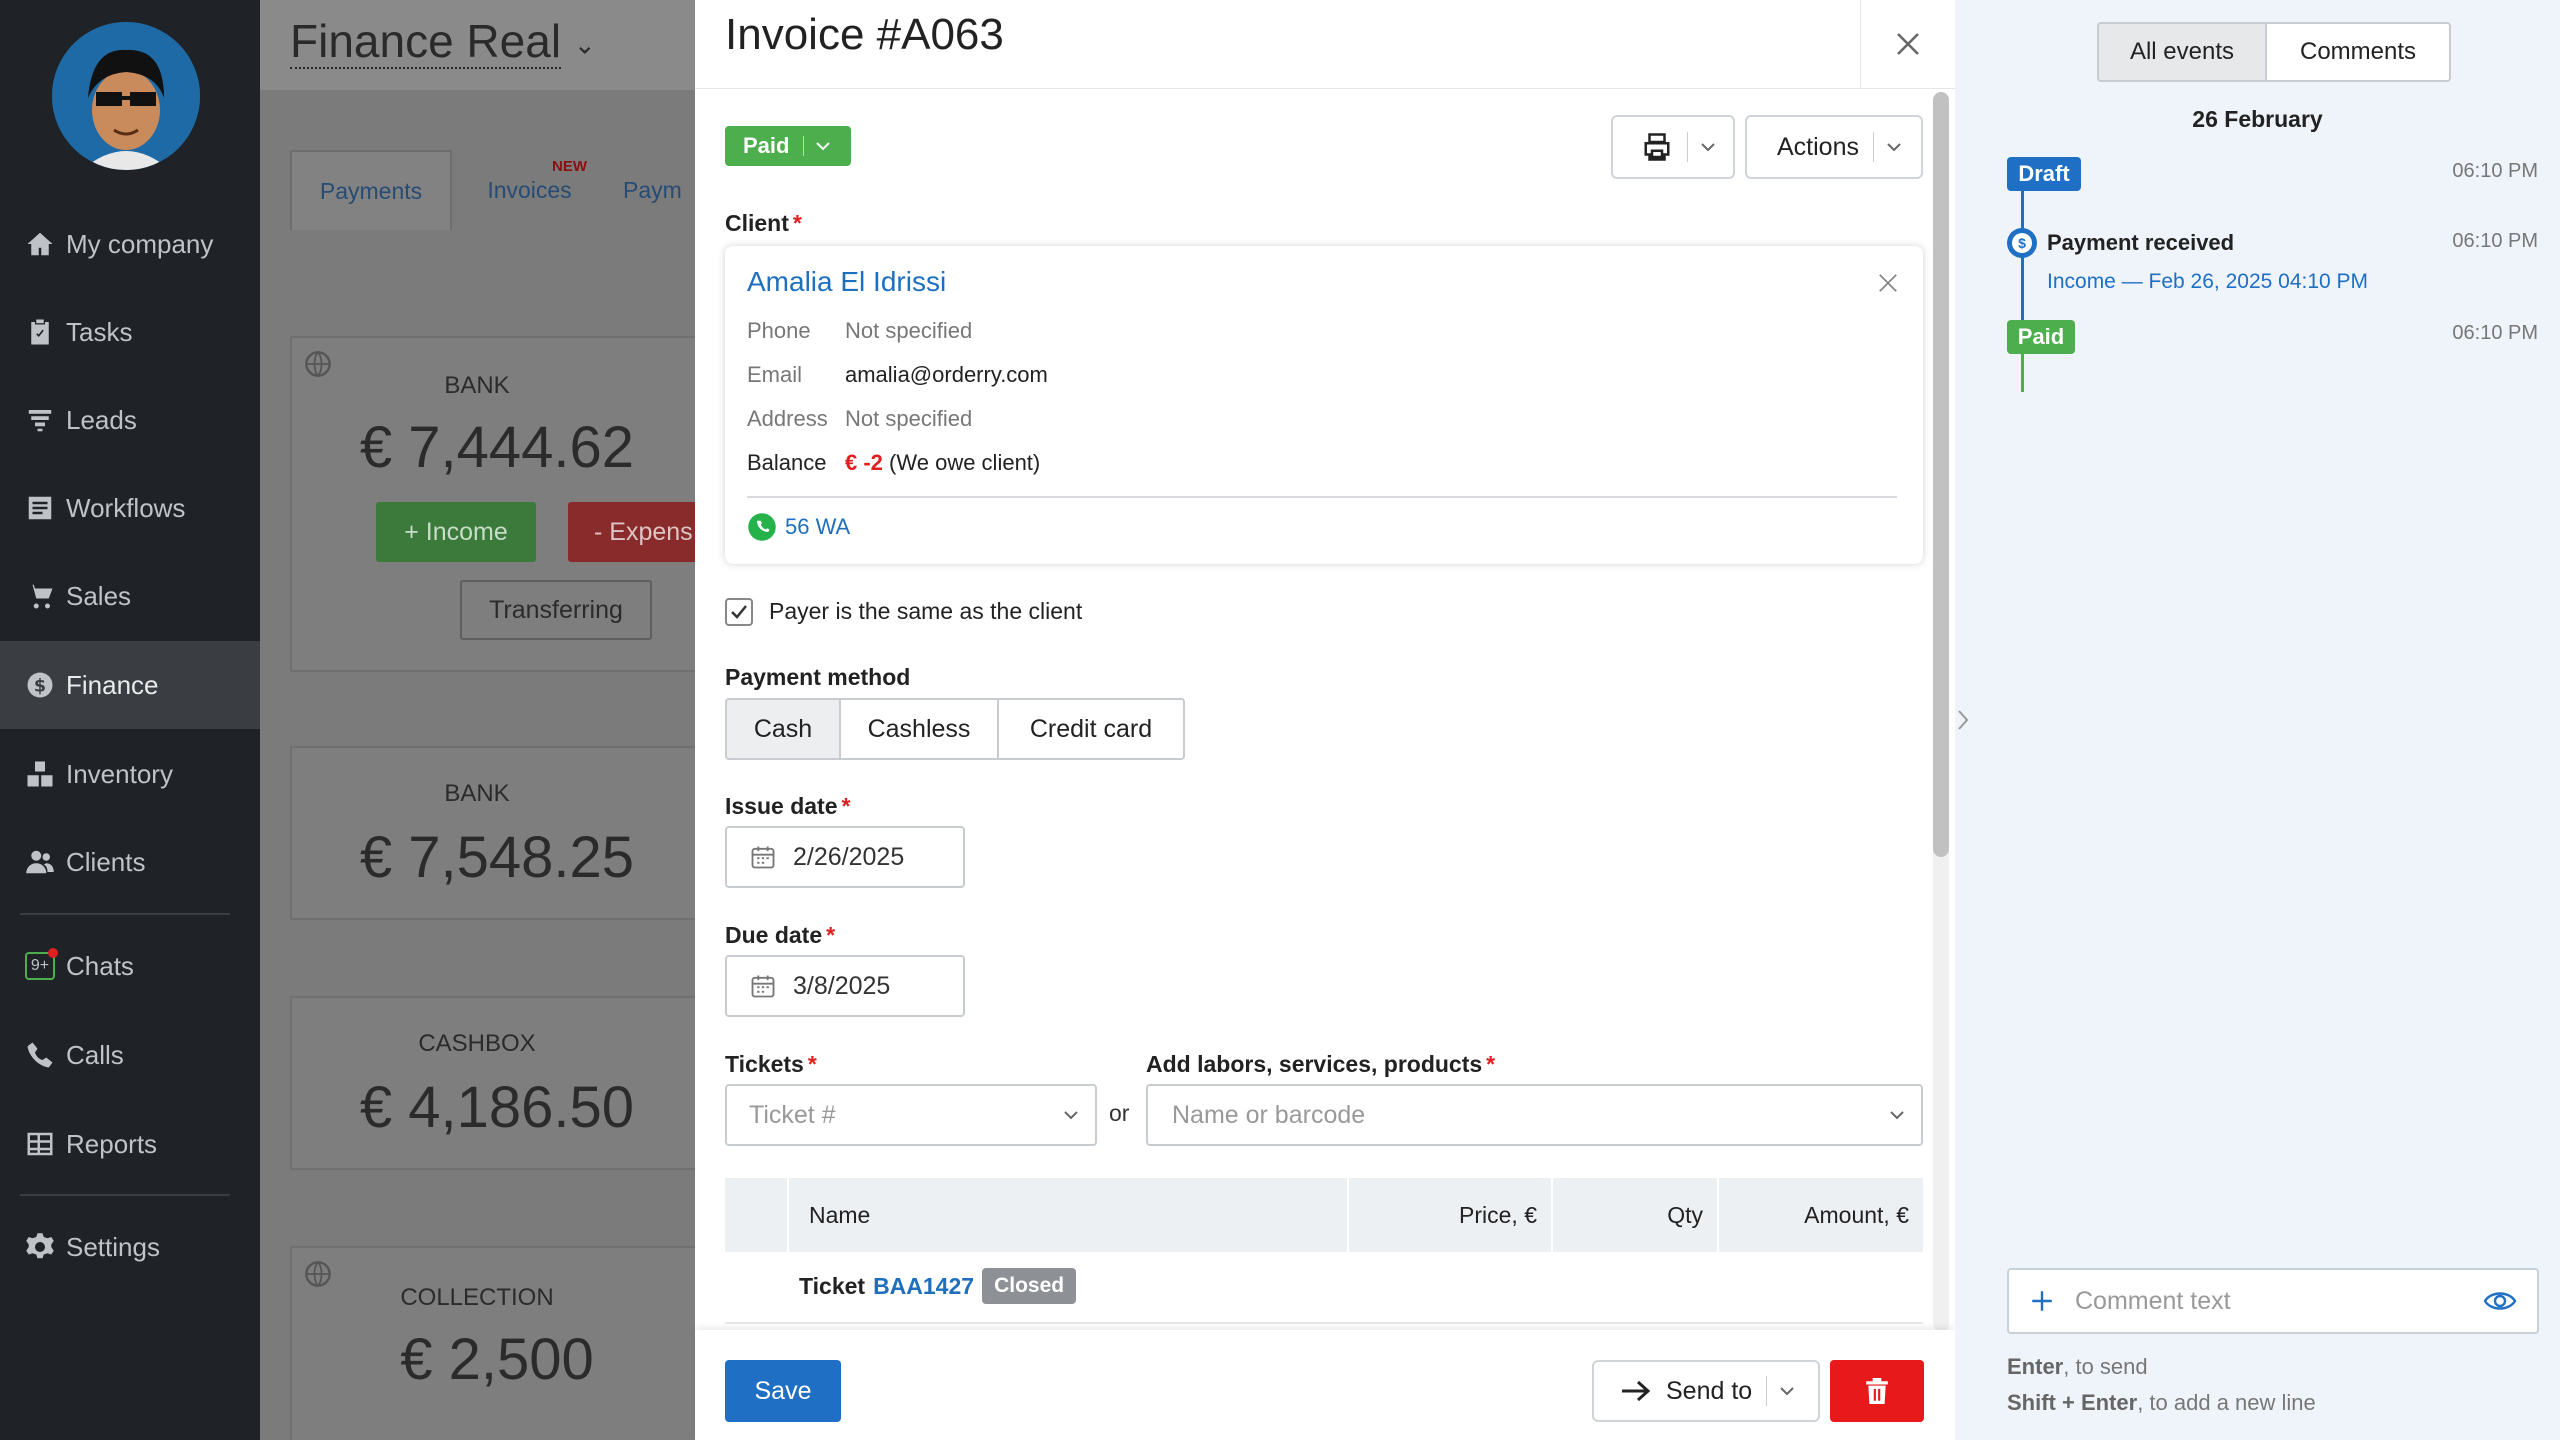  Describe the element at coordinates (456, 532) in the screenshot. I see `income-button: + Income` at that location.